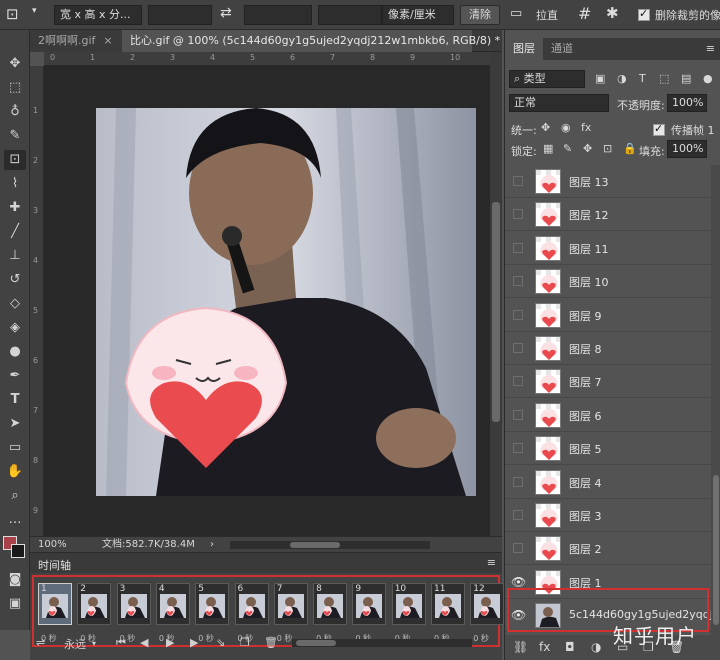 Image resolution: width=720 pixels, height=660 pixels. Describe the element at coordinates (194, 642) in the screenshot. I see `next-frame-icon: ▶` at that location.